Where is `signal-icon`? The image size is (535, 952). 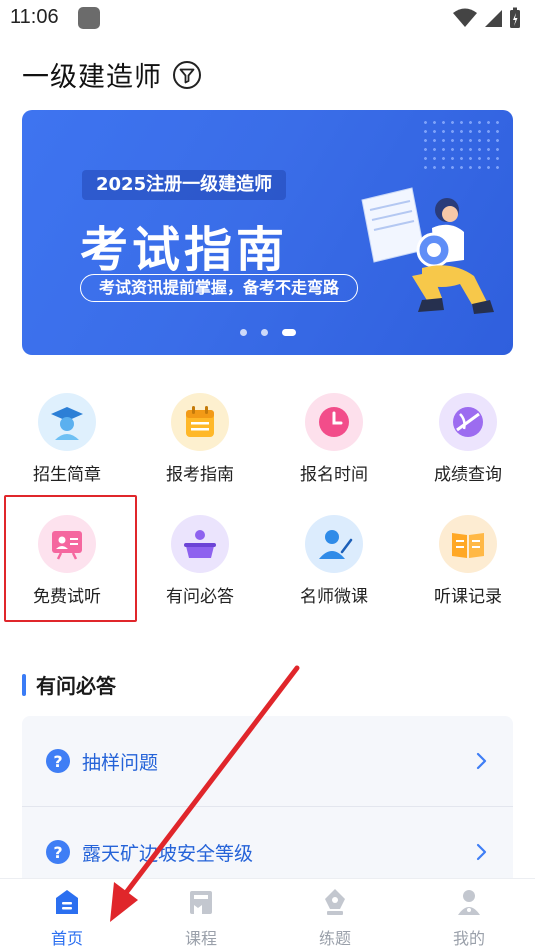 signal-icon is located at coordinates (493, 18).